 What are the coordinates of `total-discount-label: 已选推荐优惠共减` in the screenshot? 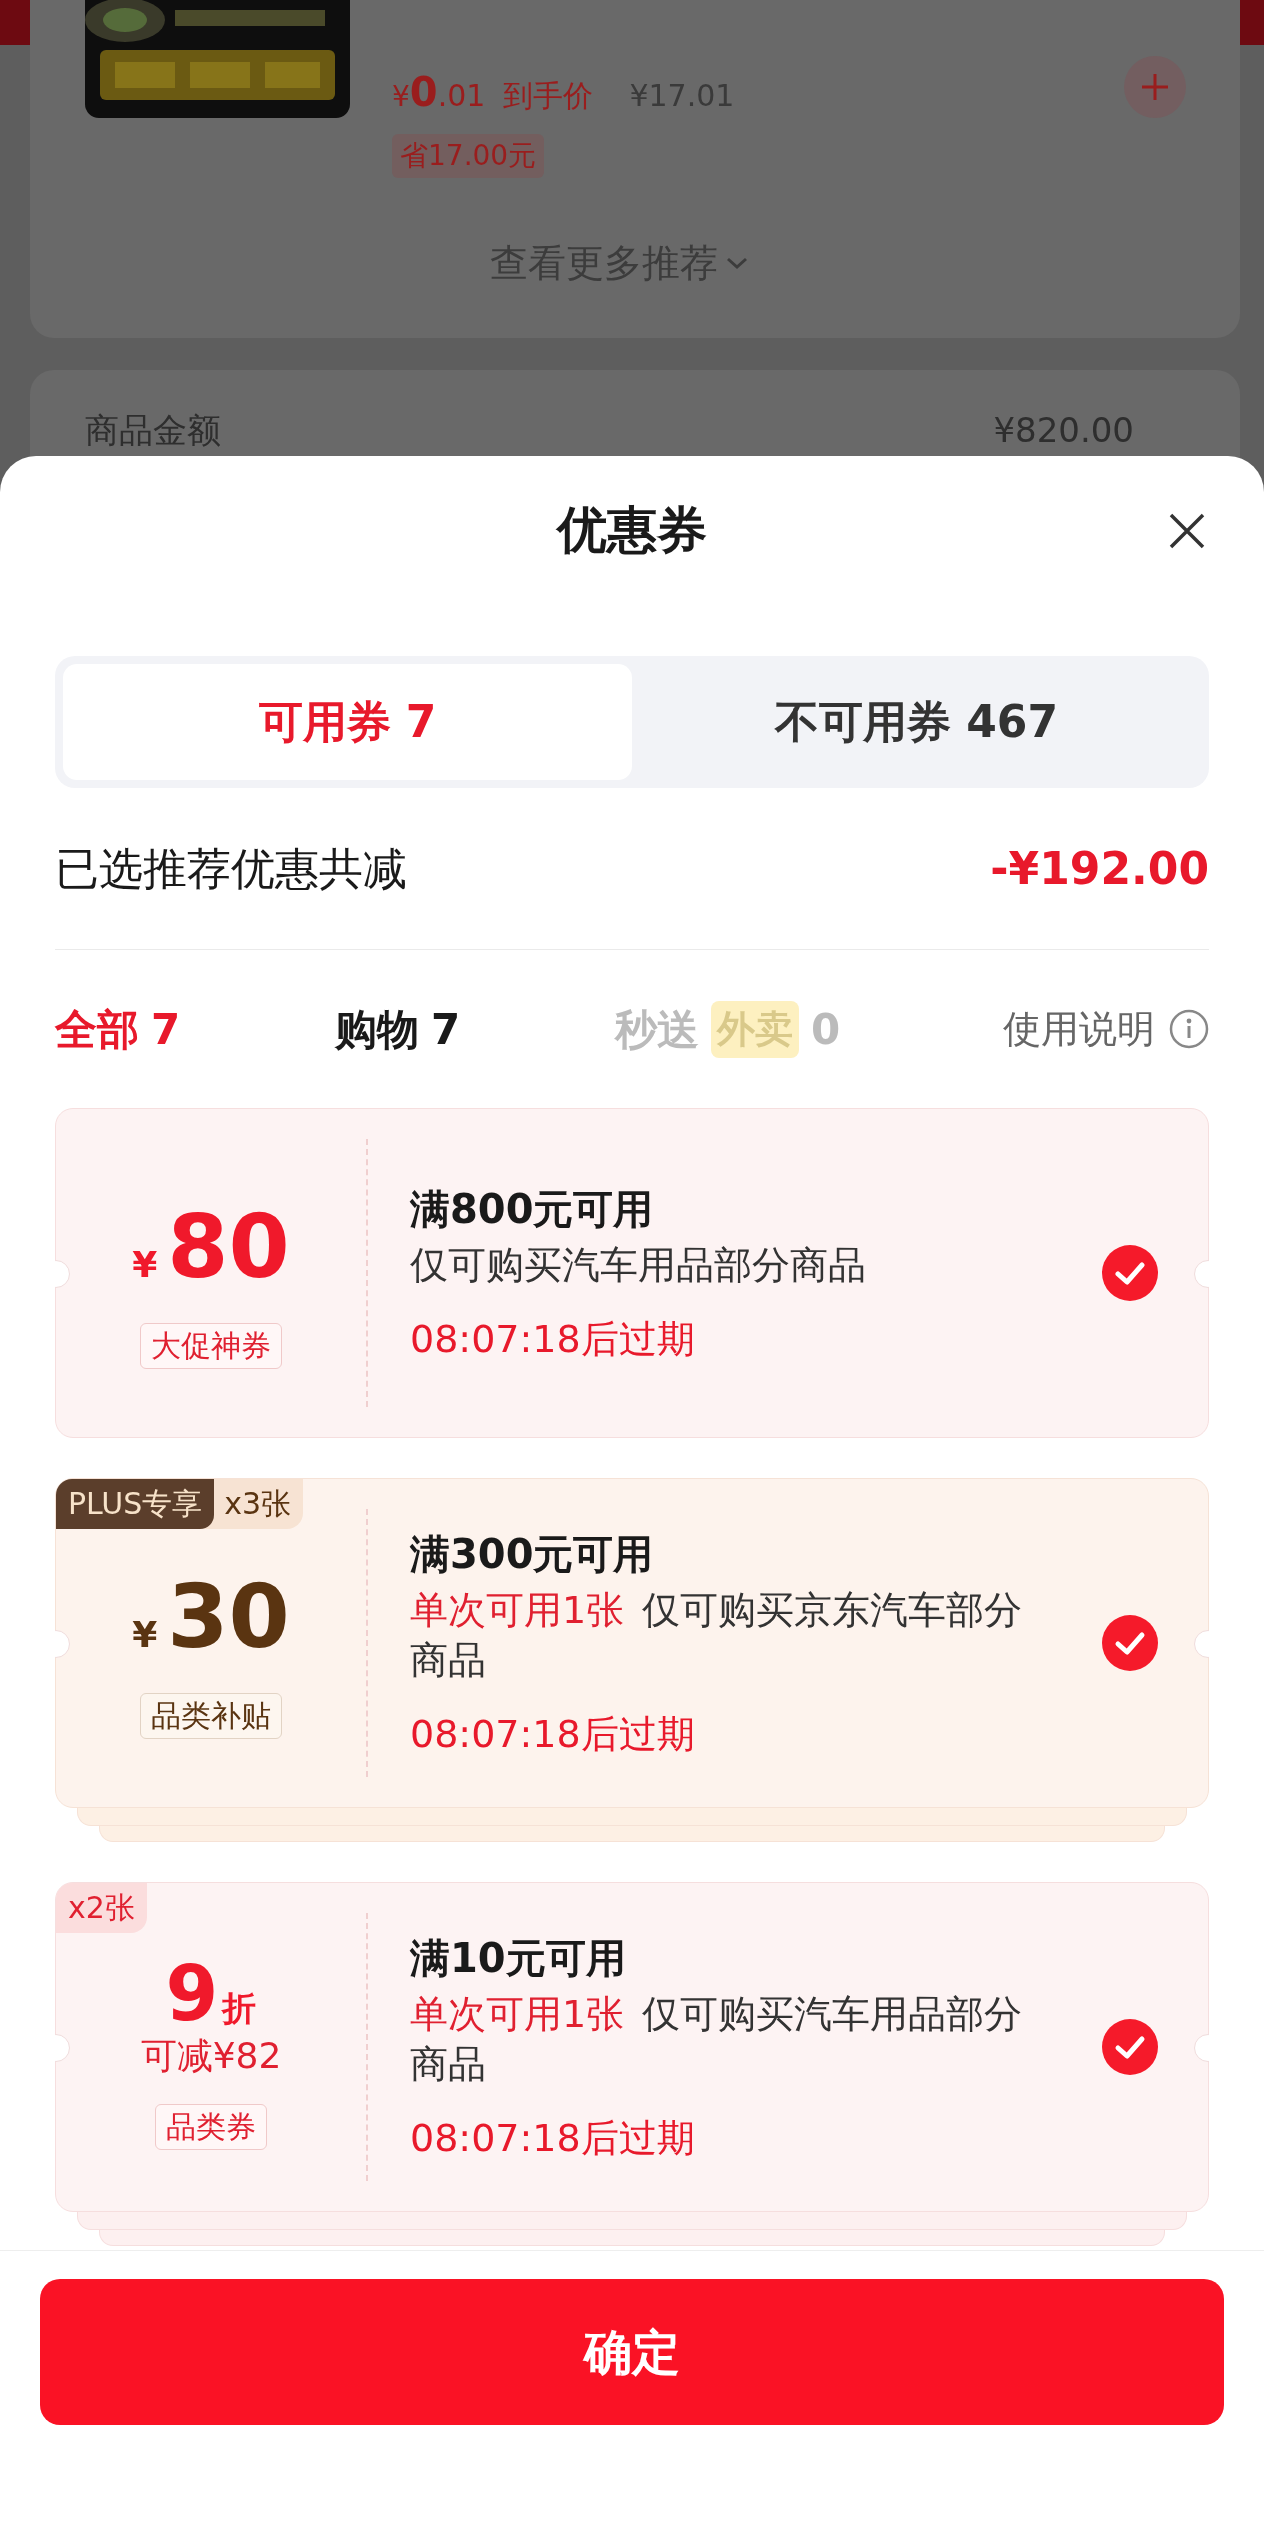 It's located at (231, 868).